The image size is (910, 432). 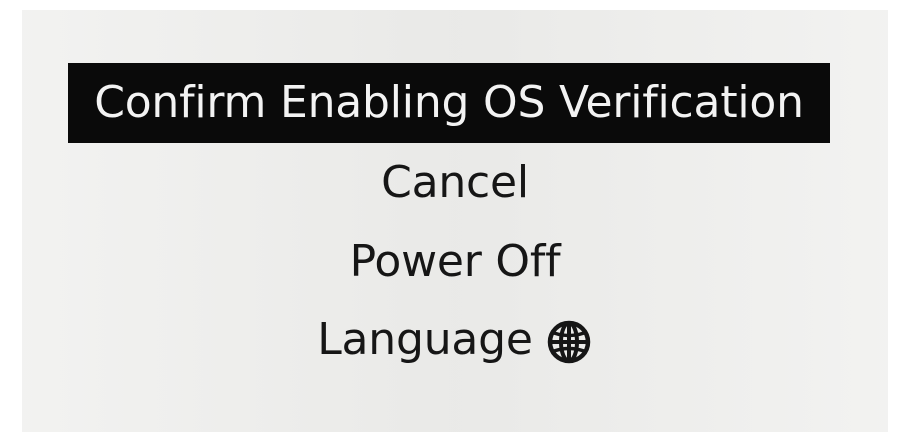 I want to click on globe-icon, so click(x=569, y=342).